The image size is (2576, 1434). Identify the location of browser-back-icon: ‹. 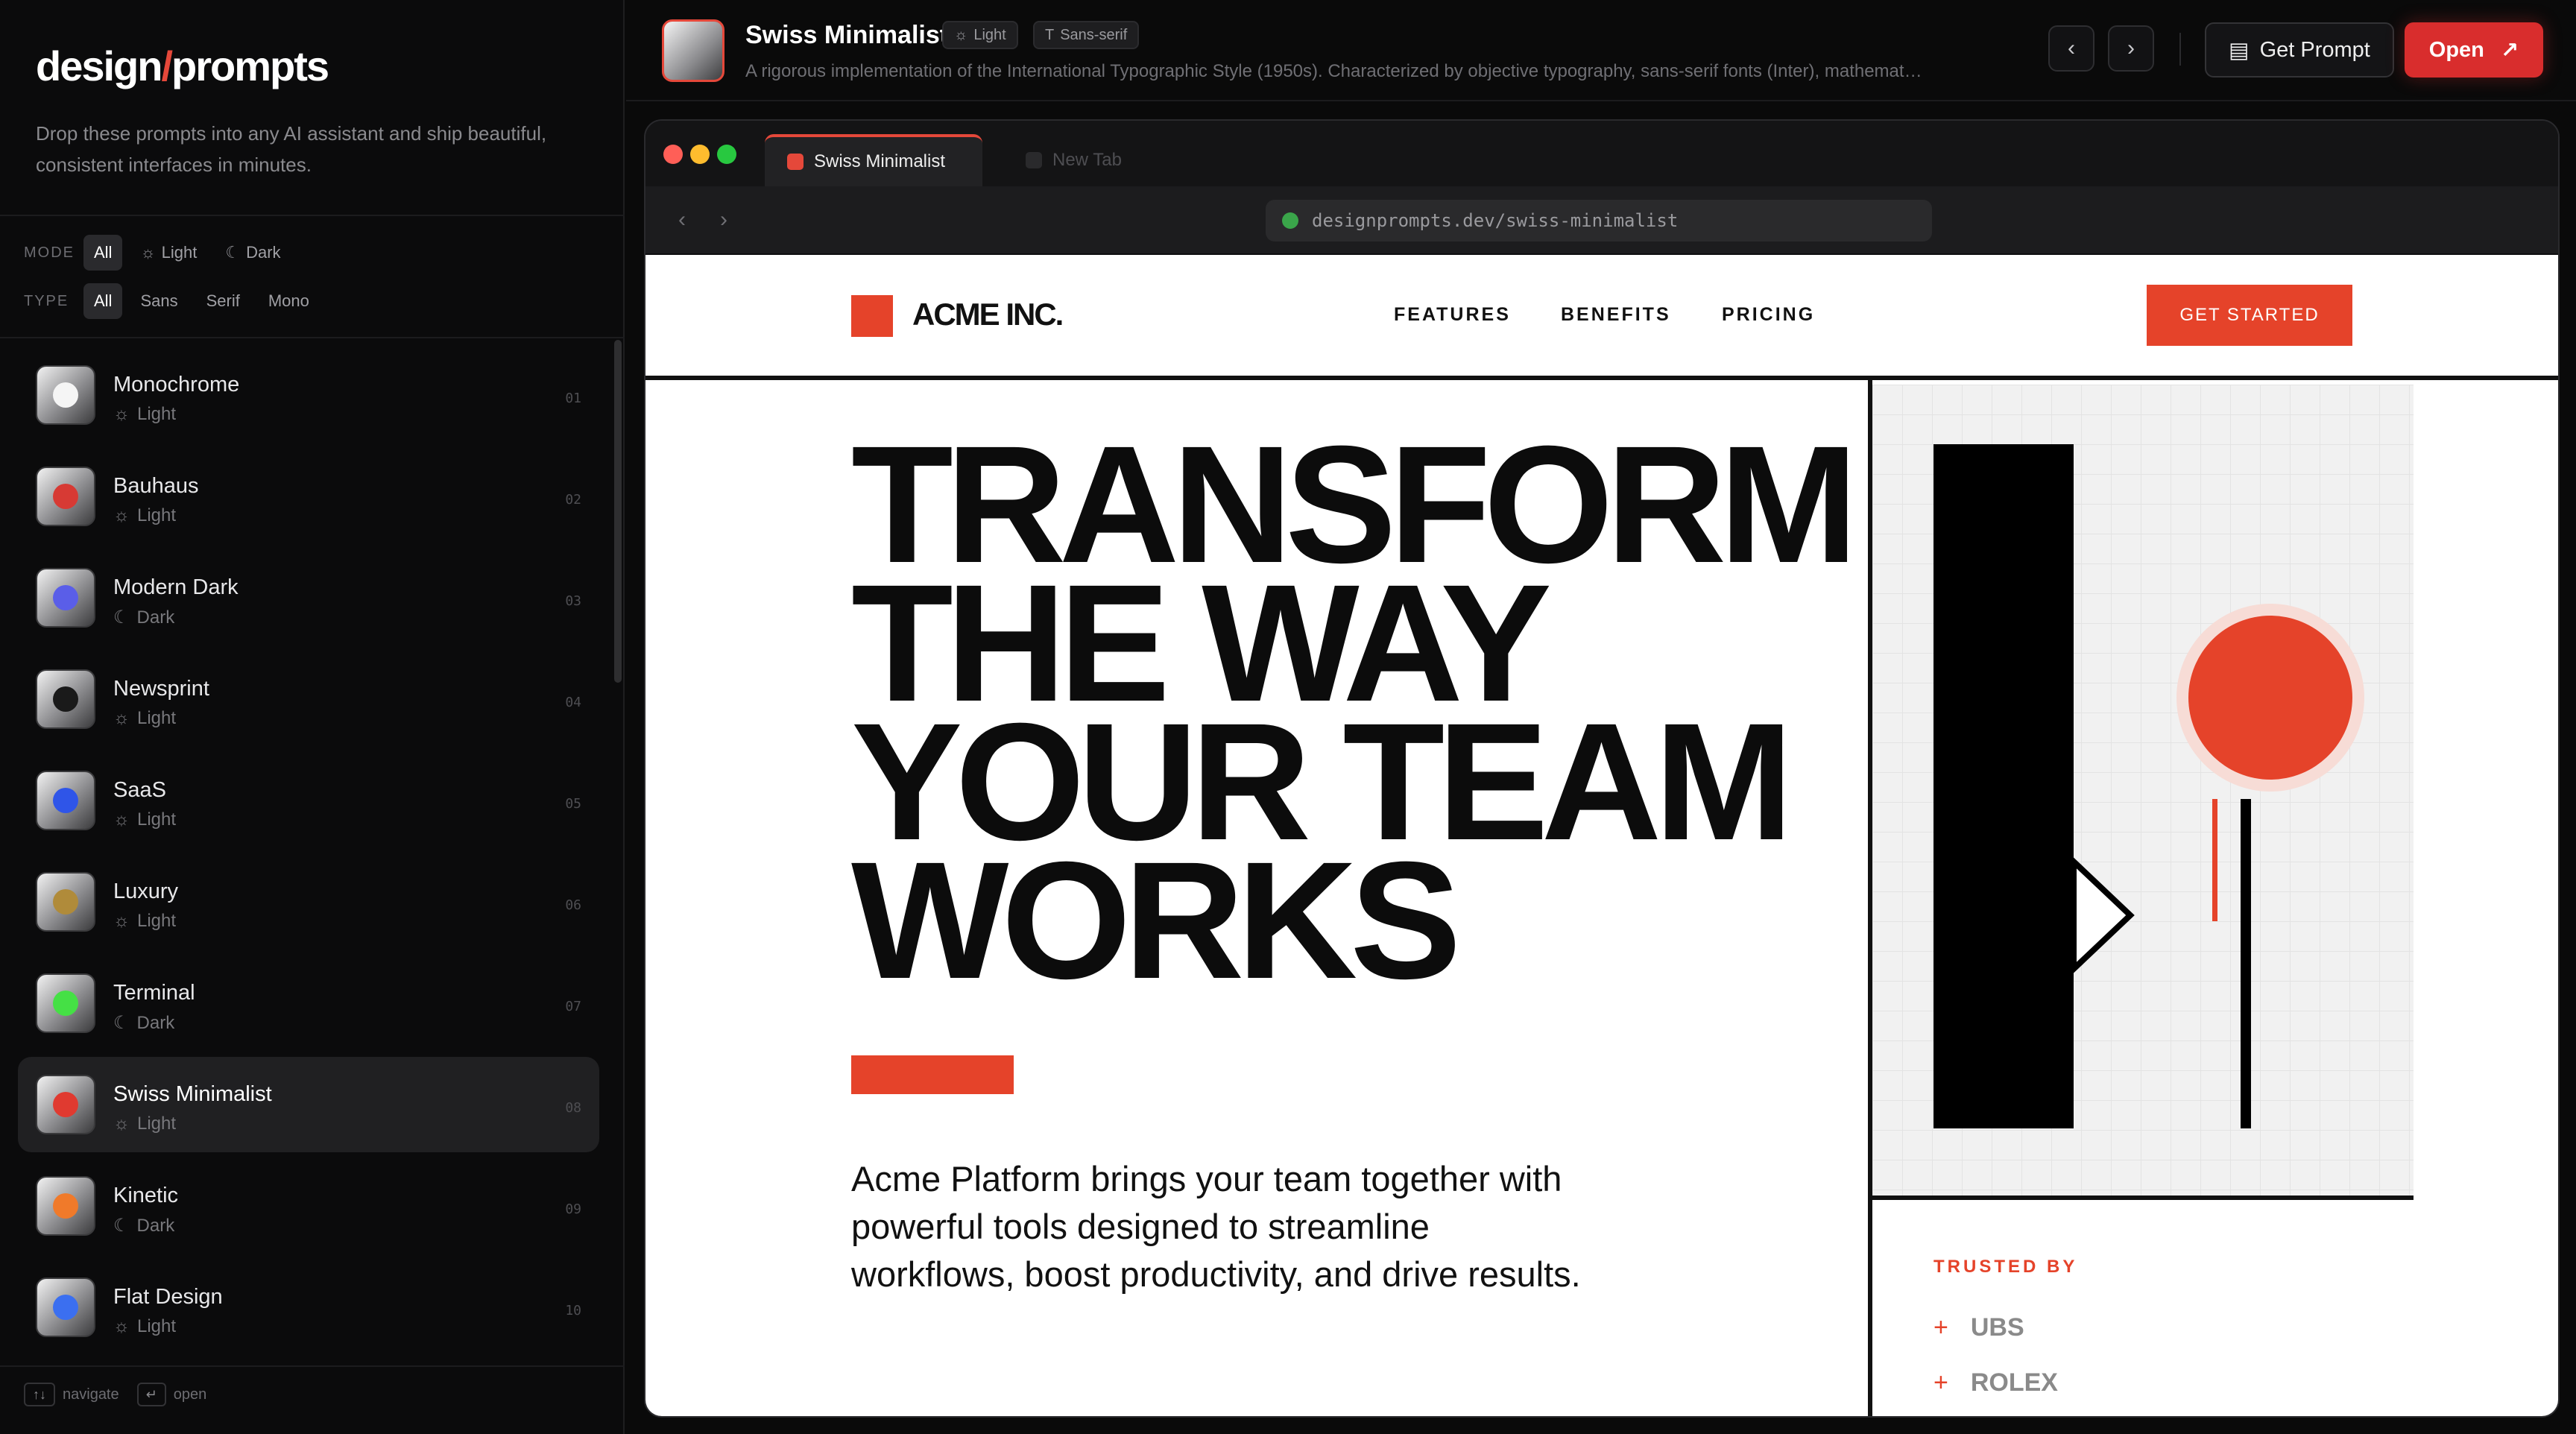
(682, 220).